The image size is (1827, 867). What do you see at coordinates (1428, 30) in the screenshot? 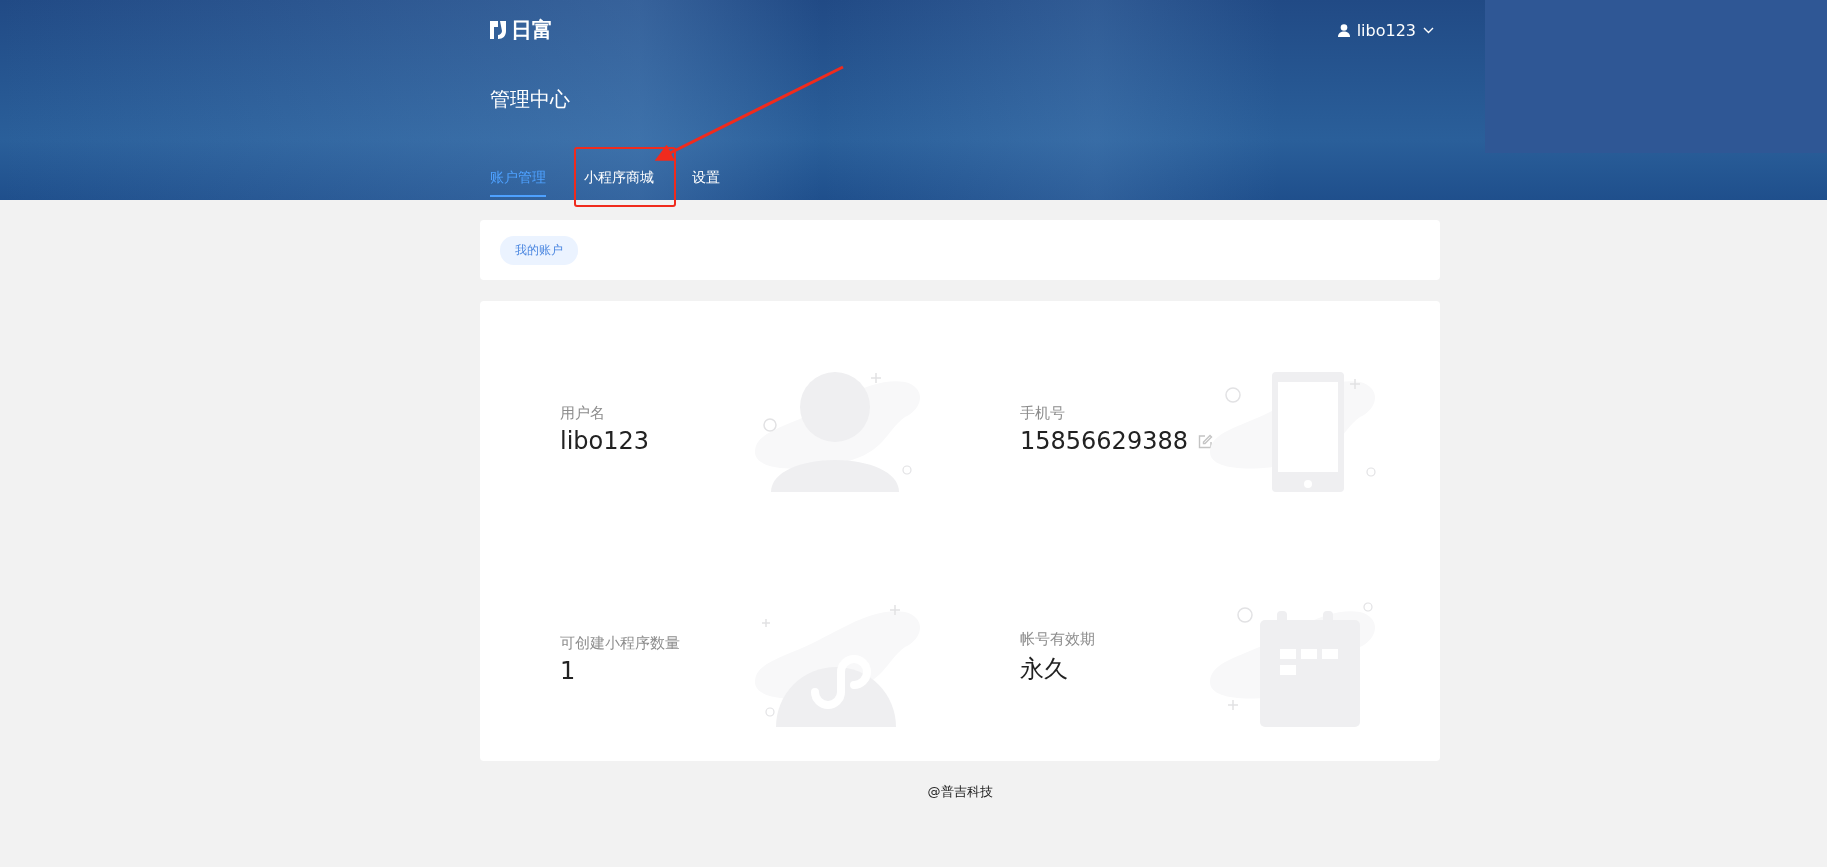
I see `chevron-down-icon` at bounding box center [1428, 30].